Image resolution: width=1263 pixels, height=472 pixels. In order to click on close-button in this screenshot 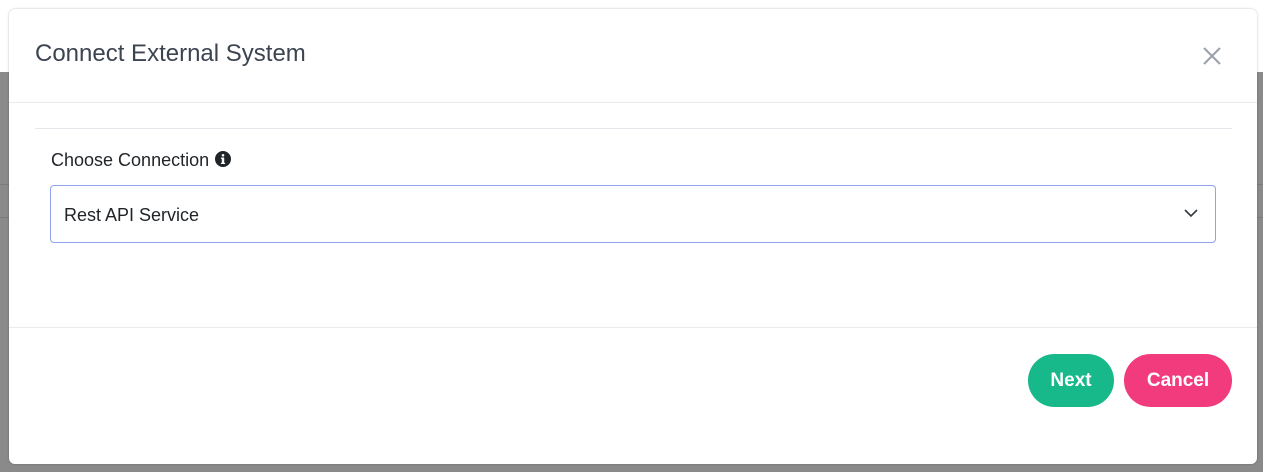, I will do `click(1212, 56)`.